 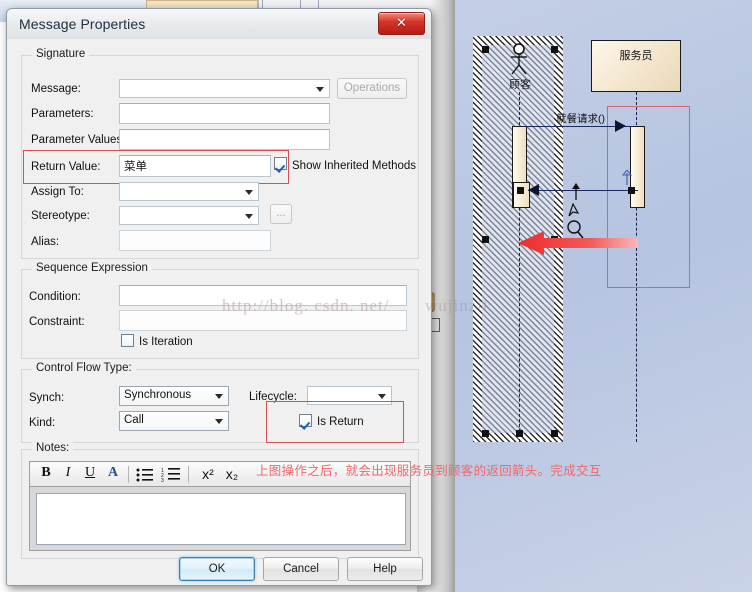 I want to click on bullet-list-icon, so click(x=144, y=475).